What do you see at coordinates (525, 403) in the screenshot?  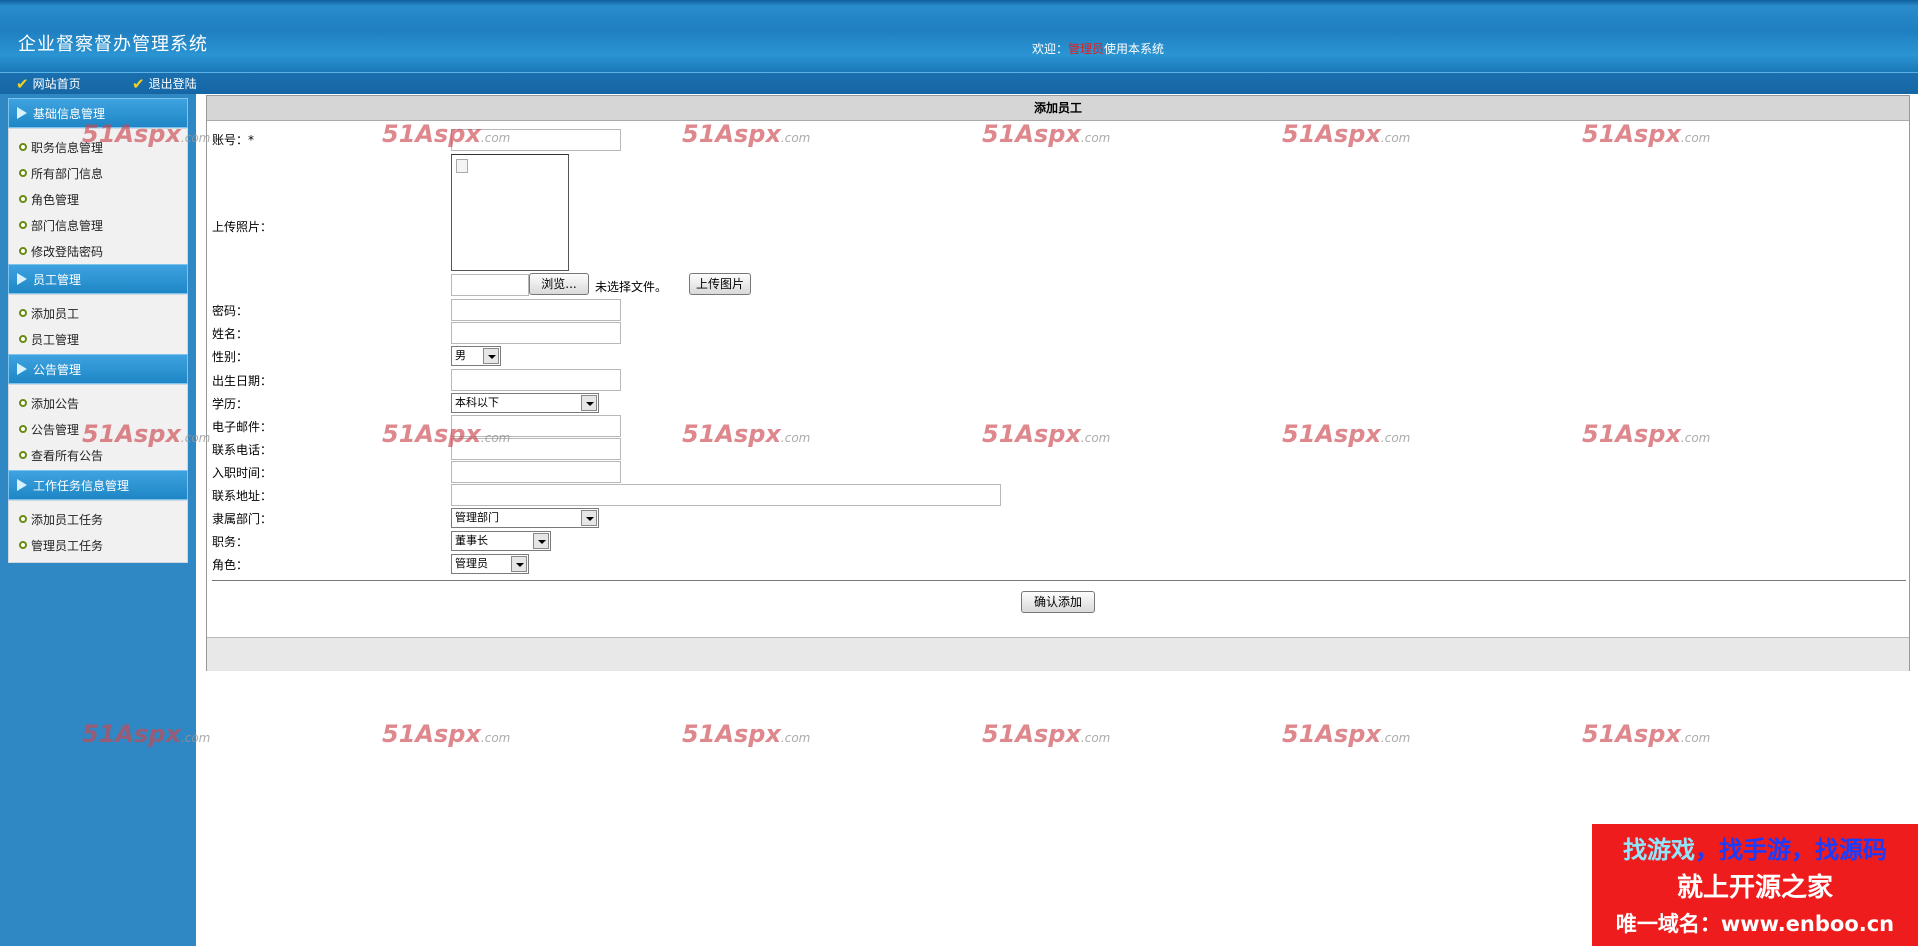 I see `education-select: 本科以下` at bounding box center [525, 403].